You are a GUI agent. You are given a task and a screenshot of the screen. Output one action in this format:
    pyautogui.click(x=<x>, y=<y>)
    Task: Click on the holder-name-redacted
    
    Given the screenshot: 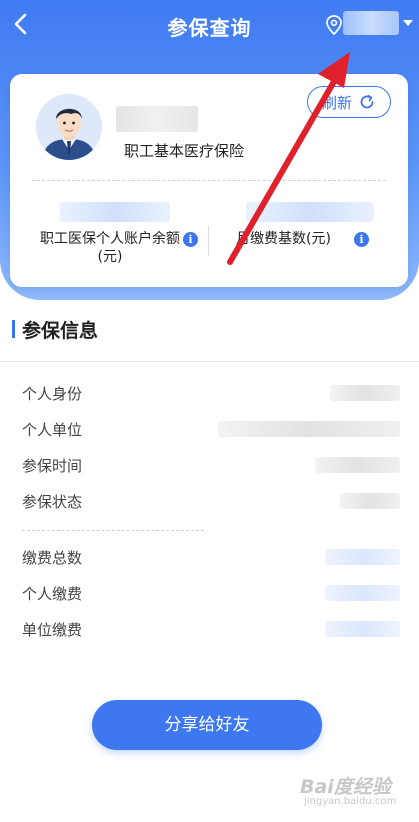 What is the action you would take?
    pyautogui.click(x=157, y=119)
    